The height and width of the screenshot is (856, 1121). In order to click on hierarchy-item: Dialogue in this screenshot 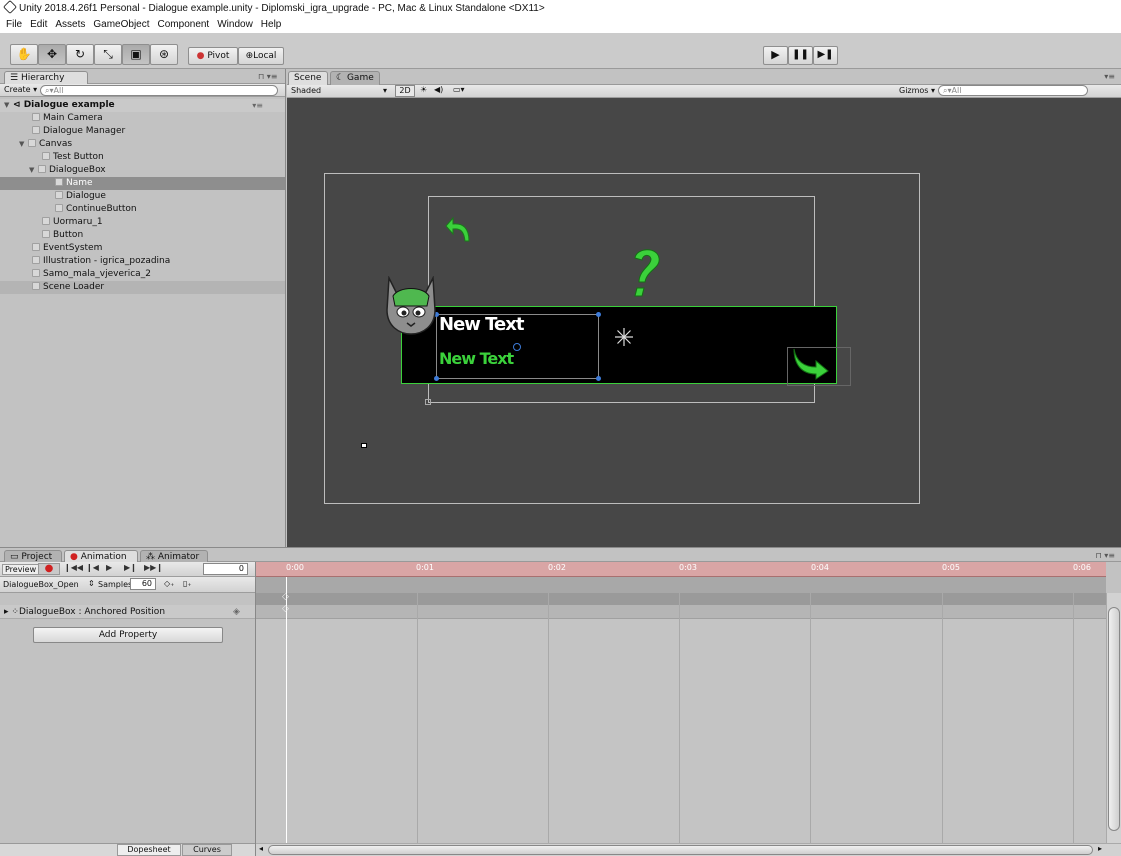, I will do `click(142, 196)`.